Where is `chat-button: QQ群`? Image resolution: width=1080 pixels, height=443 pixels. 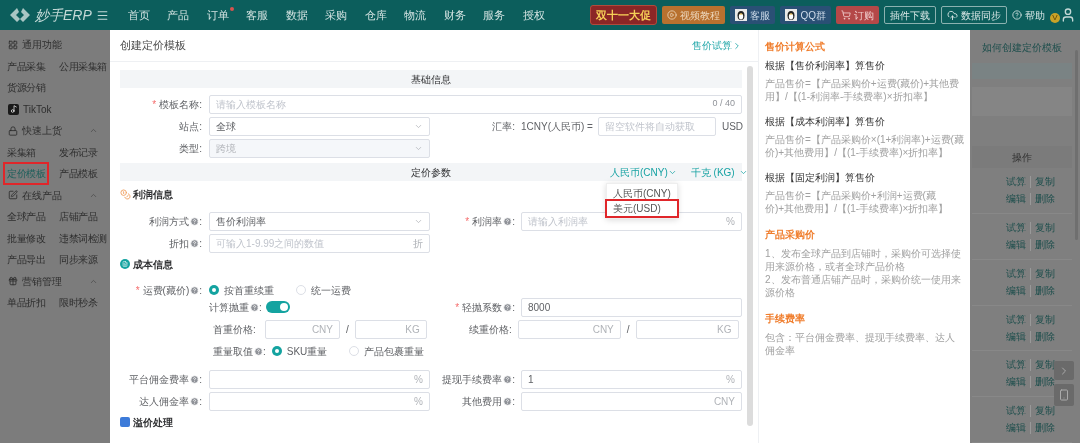
chat-button: QQ群 is located at coordinates (805, 15).